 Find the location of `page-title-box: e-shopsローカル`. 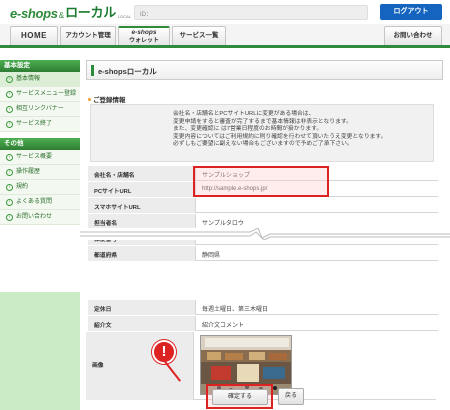

page-title-box: e-shopsローカル is located at coordinates (264, 70).